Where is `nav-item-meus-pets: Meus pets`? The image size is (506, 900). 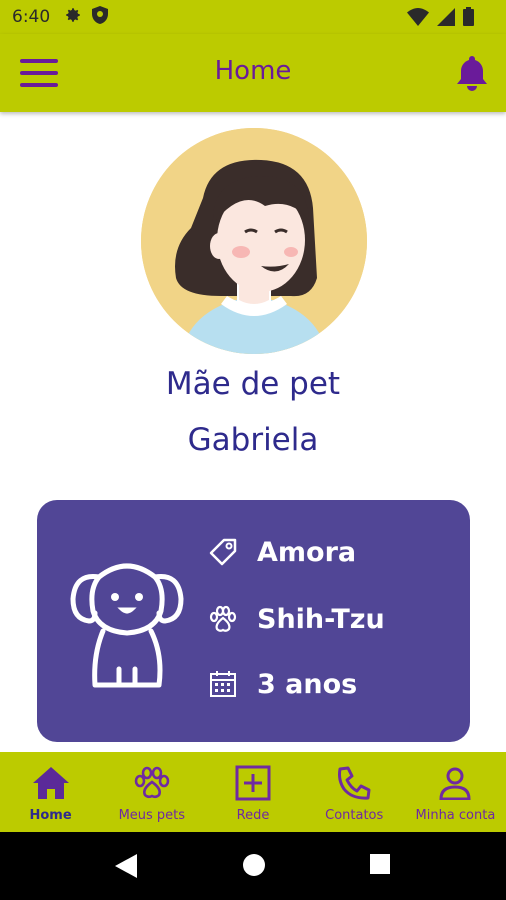
nav-item-meus-pets: Meus pets is located at coordinates (151, 792).